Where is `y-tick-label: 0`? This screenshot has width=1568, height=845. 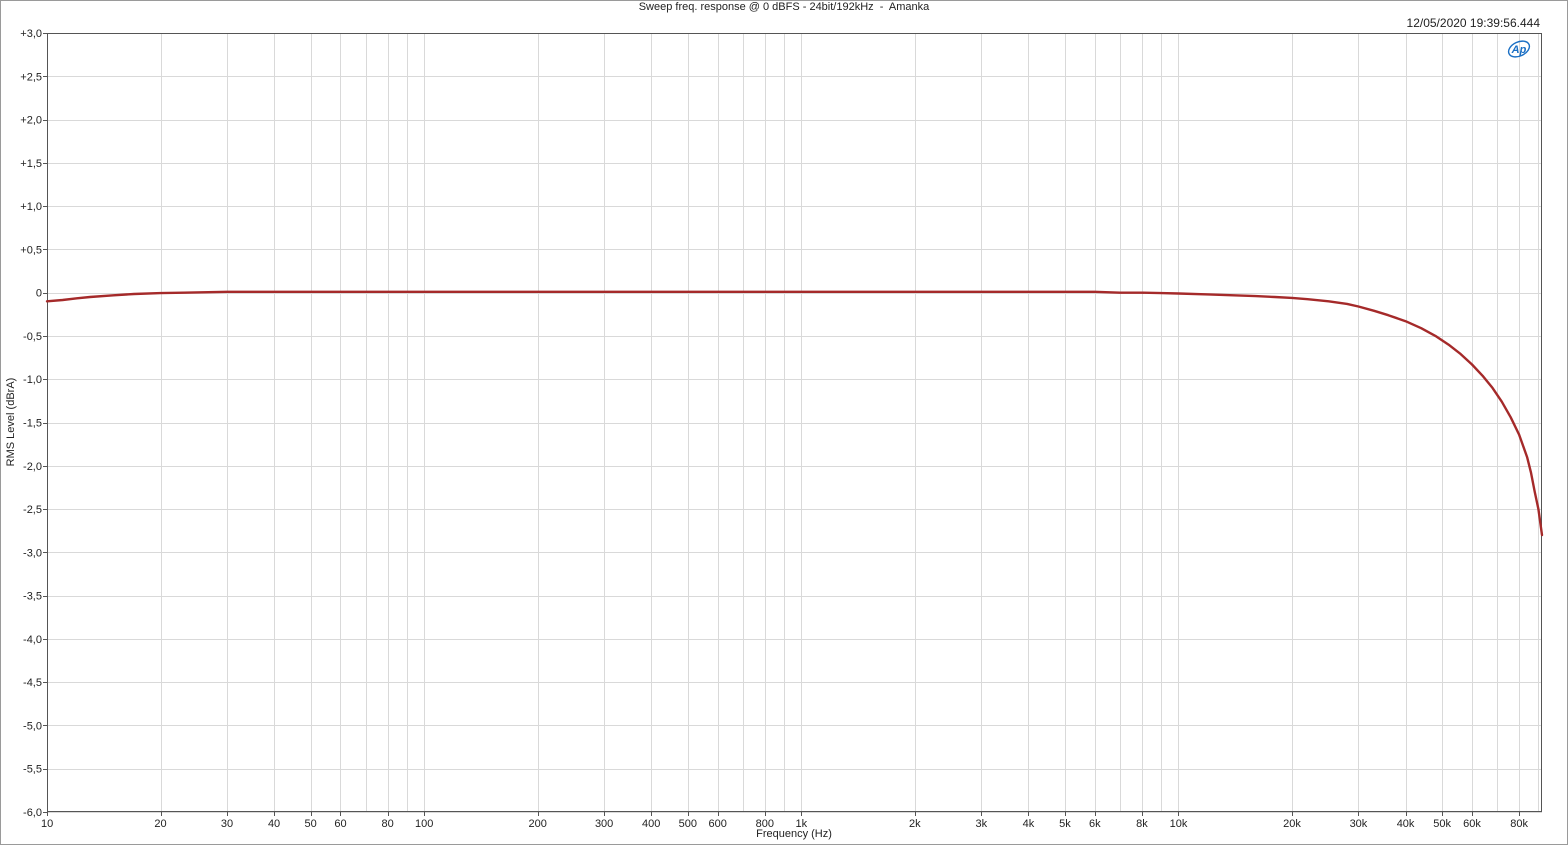
y-tick-label: 0 is located at coordinates (39, 294).